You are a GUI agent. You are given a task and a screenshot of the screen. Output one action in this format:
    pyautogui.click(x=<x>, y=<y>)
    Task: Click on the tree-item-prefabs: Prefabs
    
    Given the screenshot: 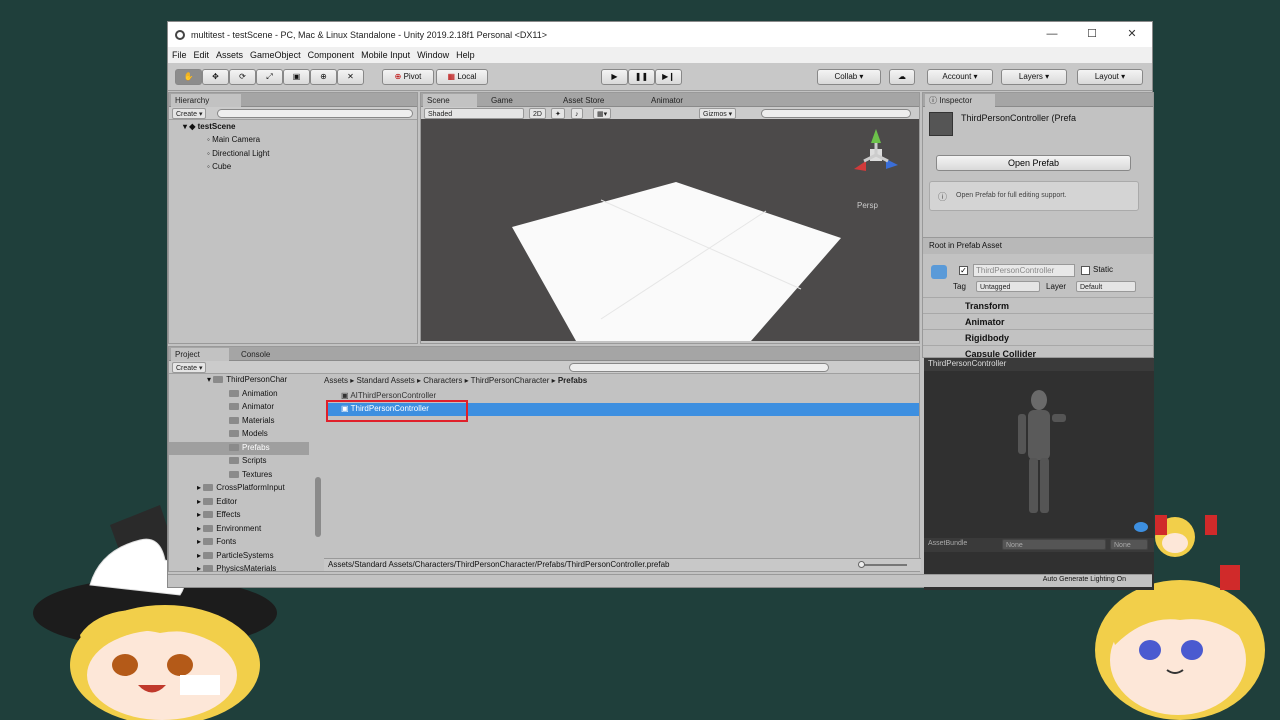 What is the action you would take?
    pyautogui.click(x=239, y=448)
    